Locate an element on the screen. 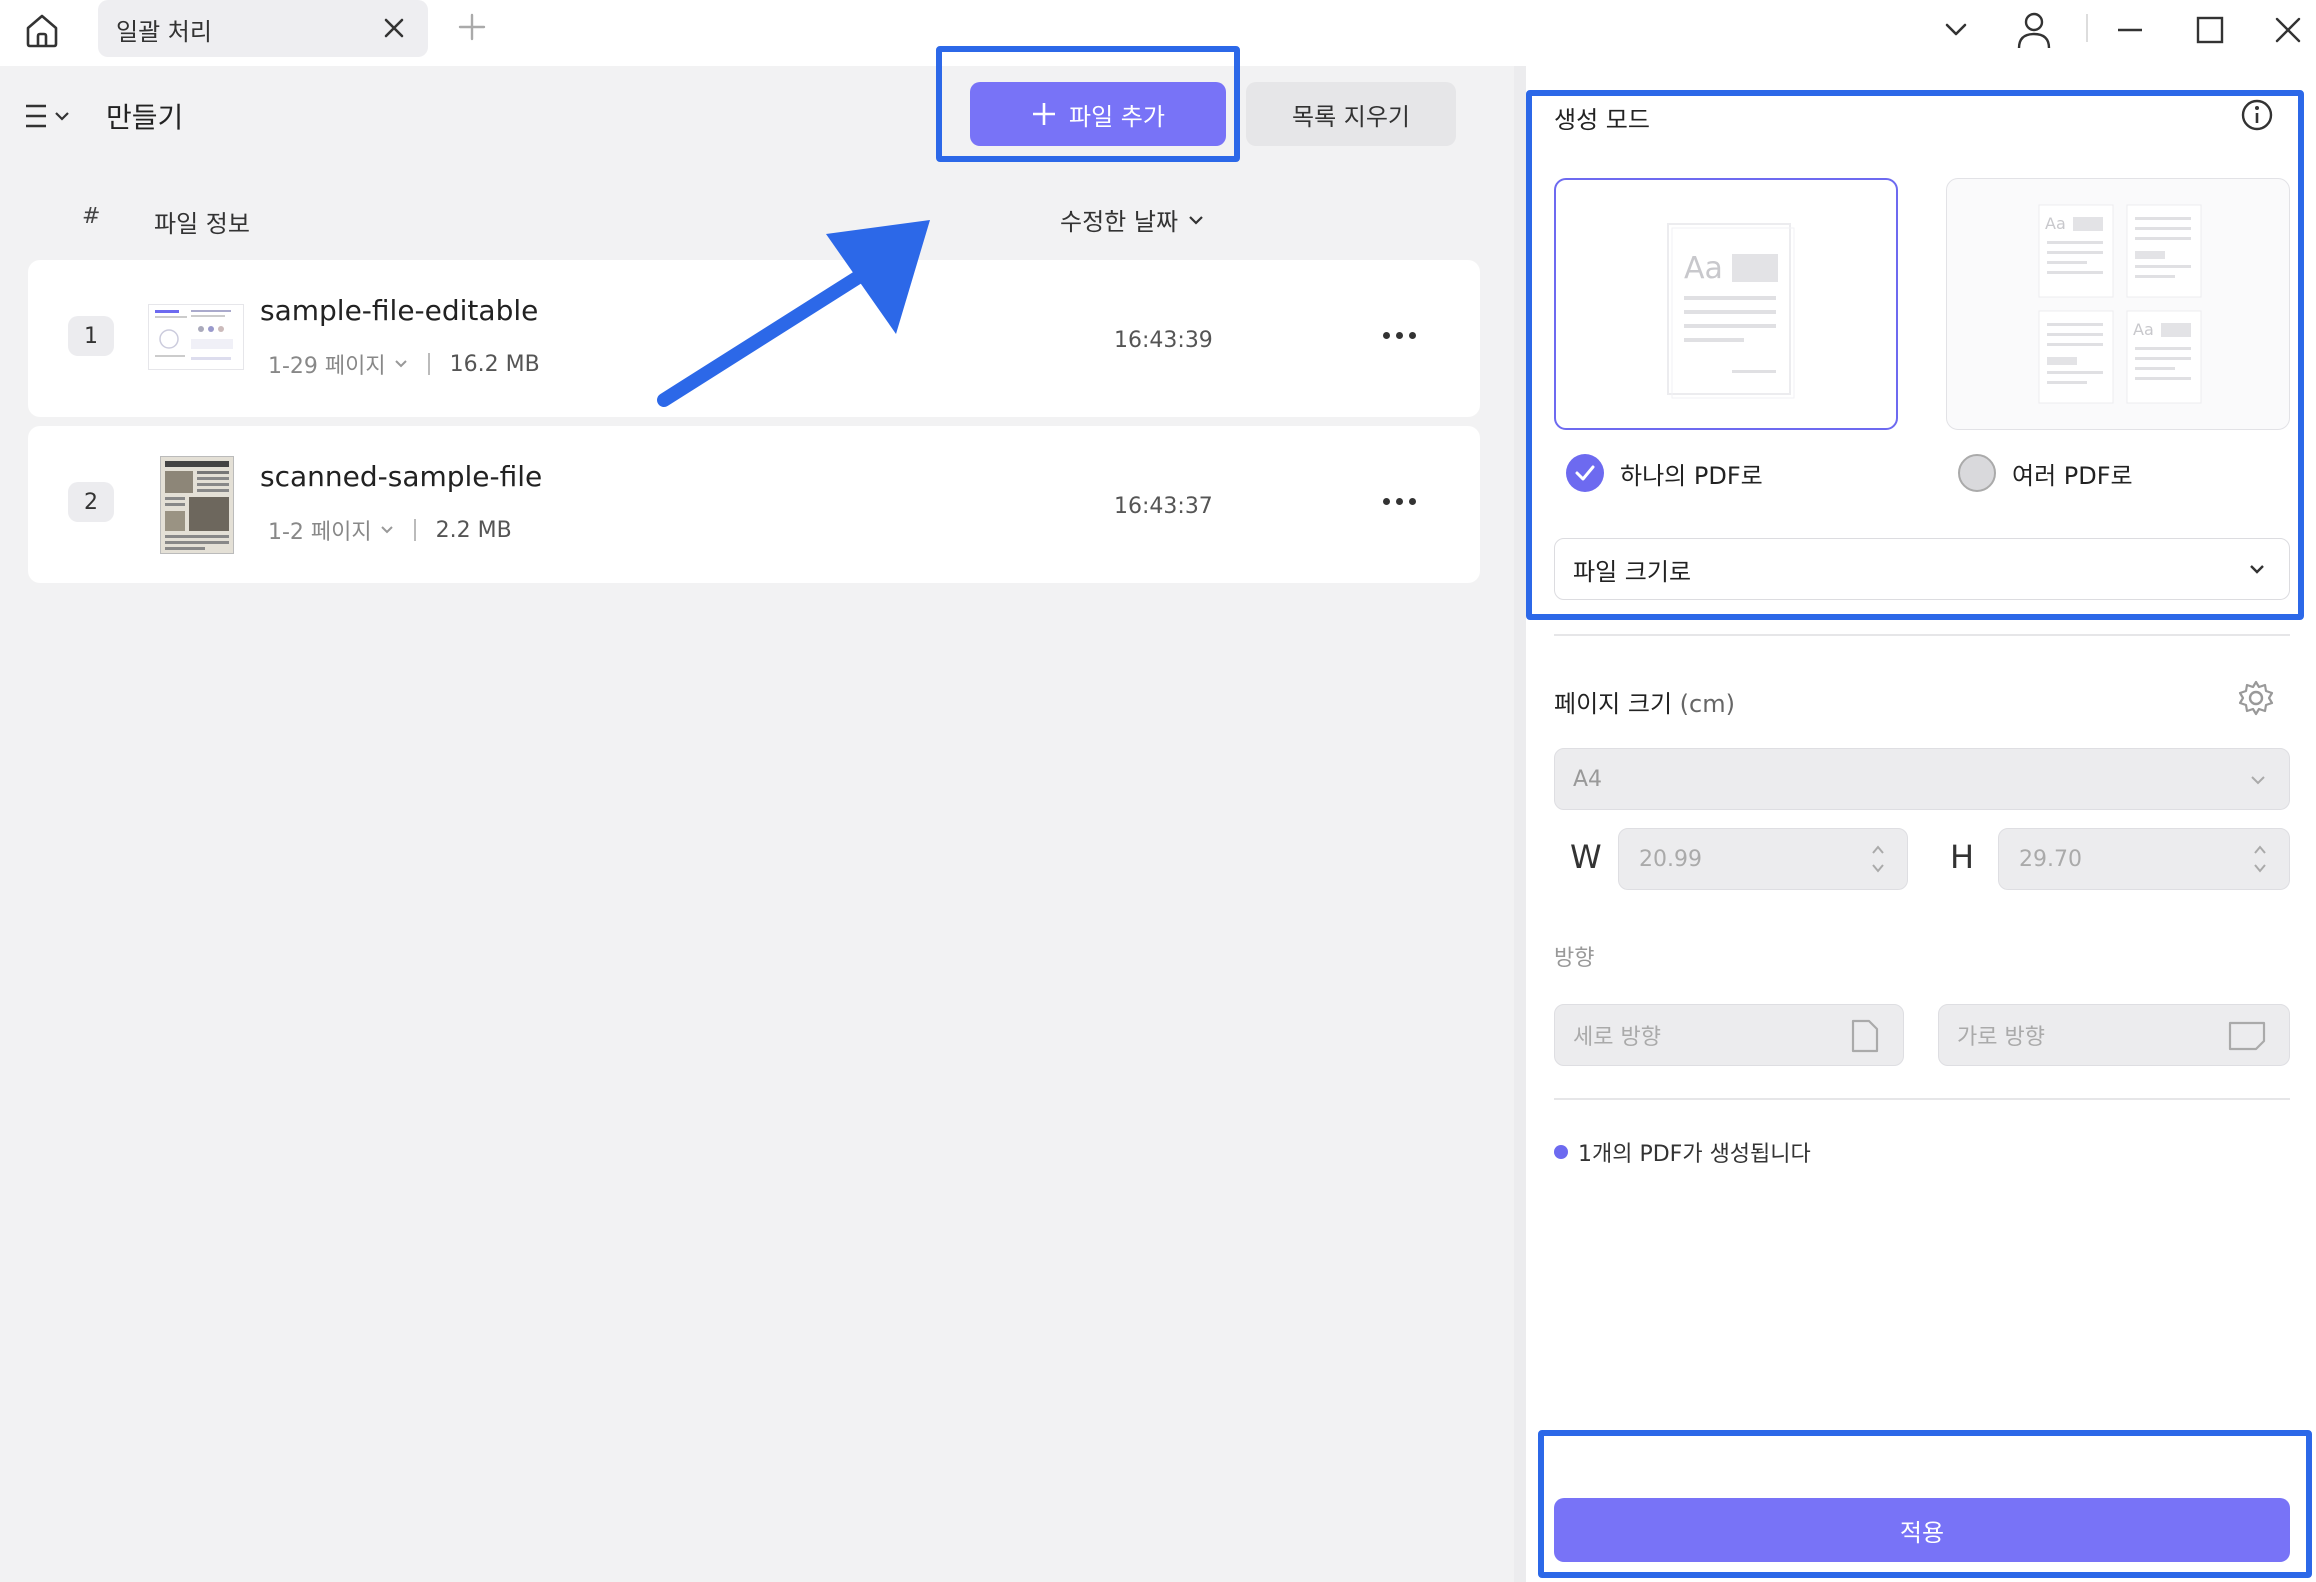 The height and width of the screenshot is (1582, 2316). panel-title: 만들기 is located at coordinates (145, 117).